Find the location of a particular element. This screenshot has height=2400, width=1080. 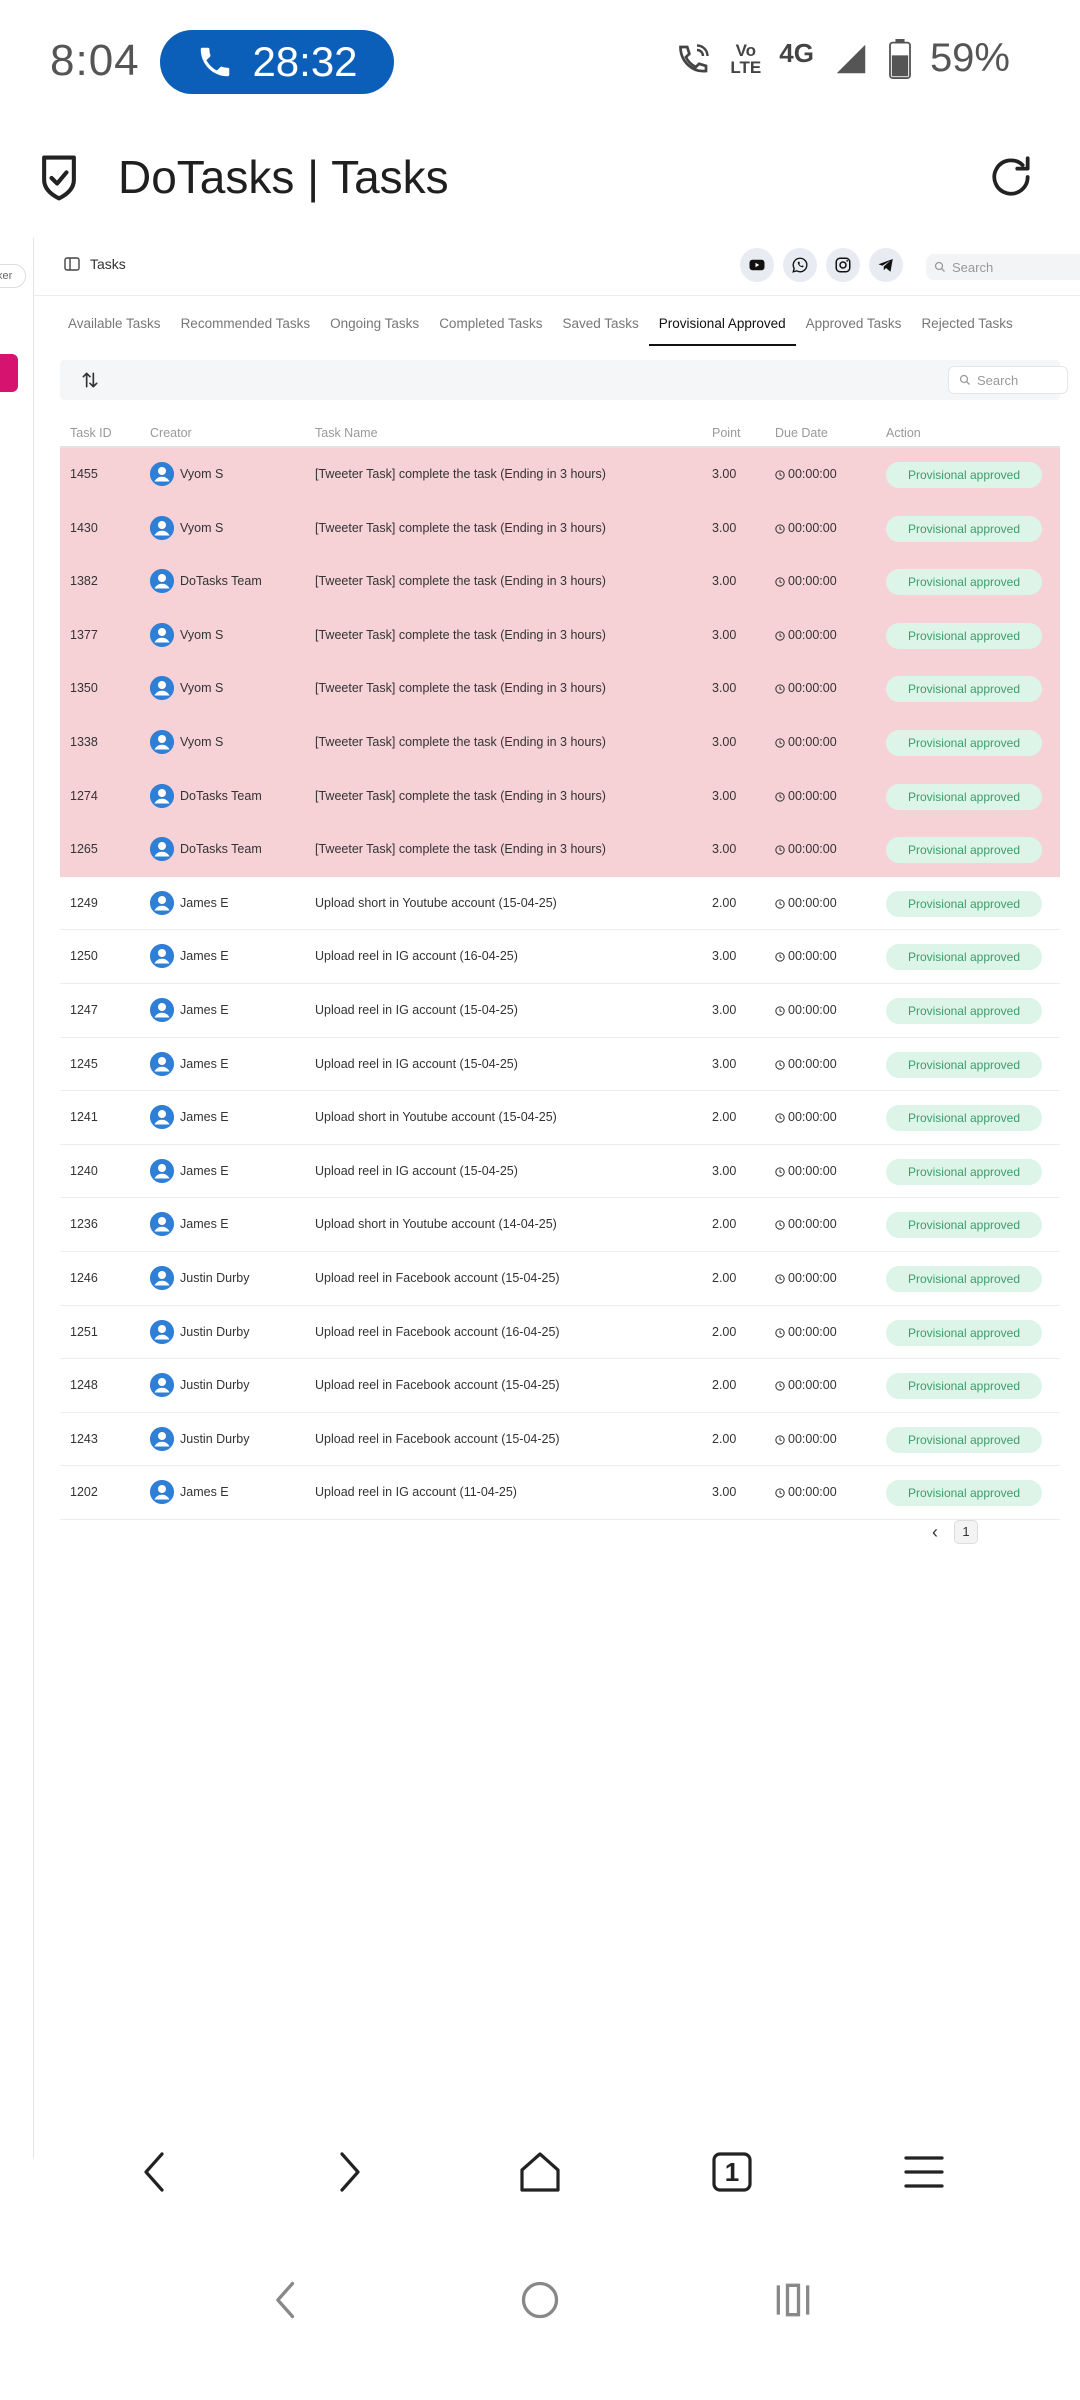

task-name: Upload reel in IG account (11-04-25) is located at coordinates (416, 1492).